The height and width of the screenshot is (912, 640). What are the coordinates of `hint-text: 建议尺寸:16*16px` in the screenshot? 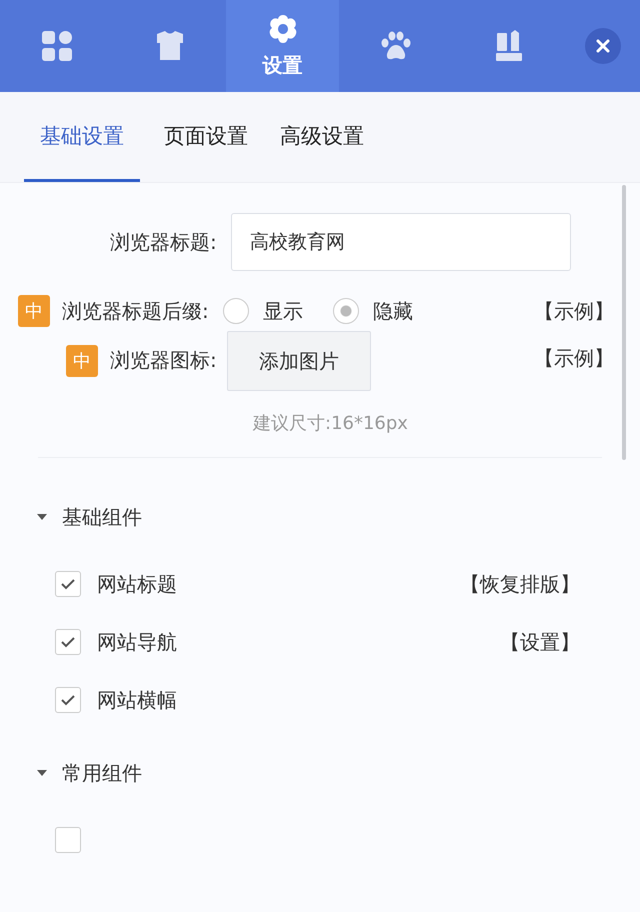 It's located at (331, 423).